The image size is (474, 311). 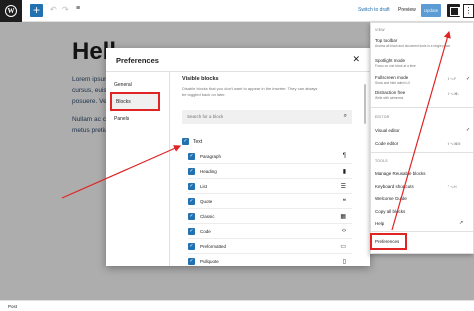 I want to click on options-menu-button: ⋮, so click(x=468, y=11).